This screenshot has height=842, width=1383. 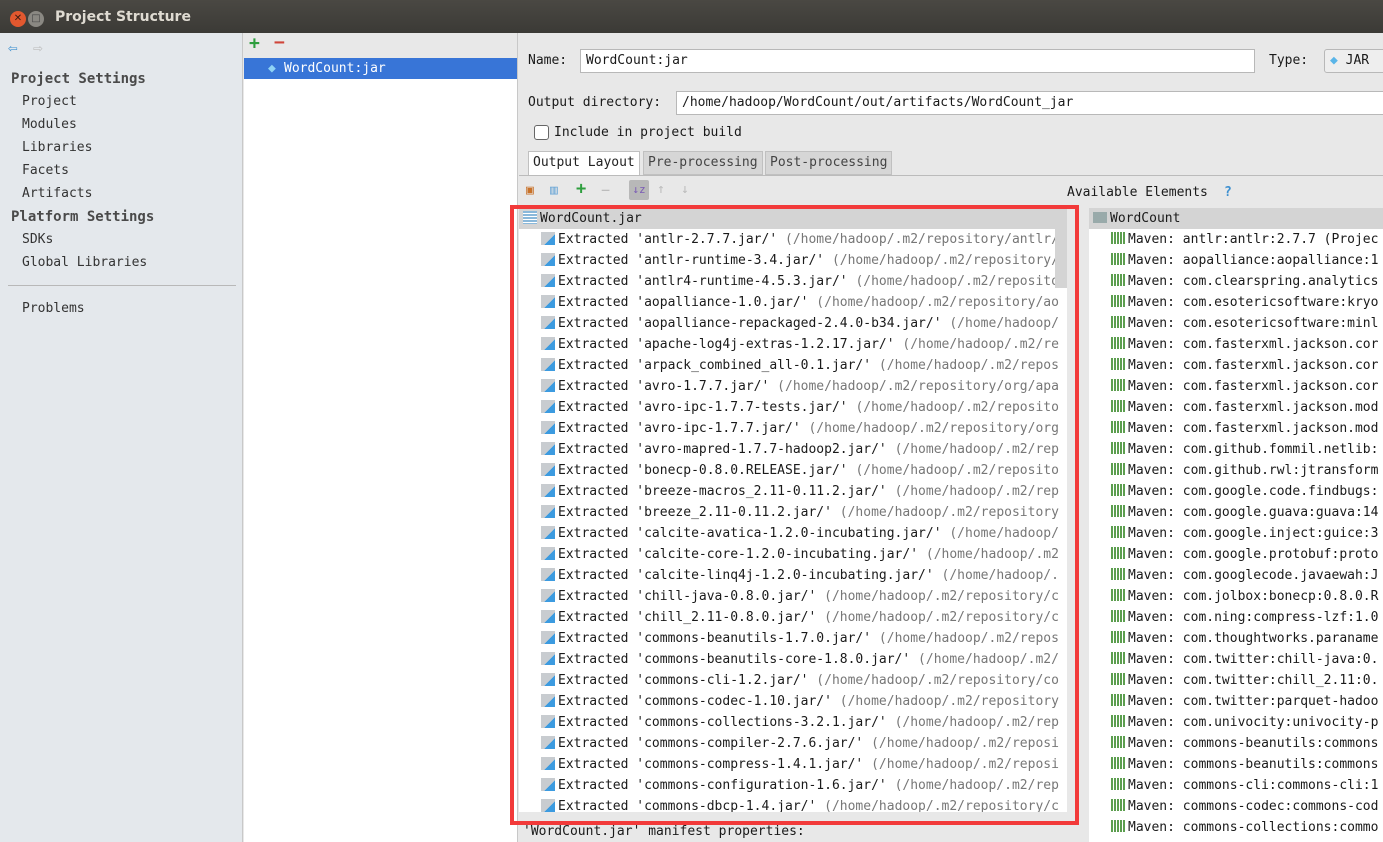 I want to click on sidebar-item-modules: Modules, so click(x=49, y=124).